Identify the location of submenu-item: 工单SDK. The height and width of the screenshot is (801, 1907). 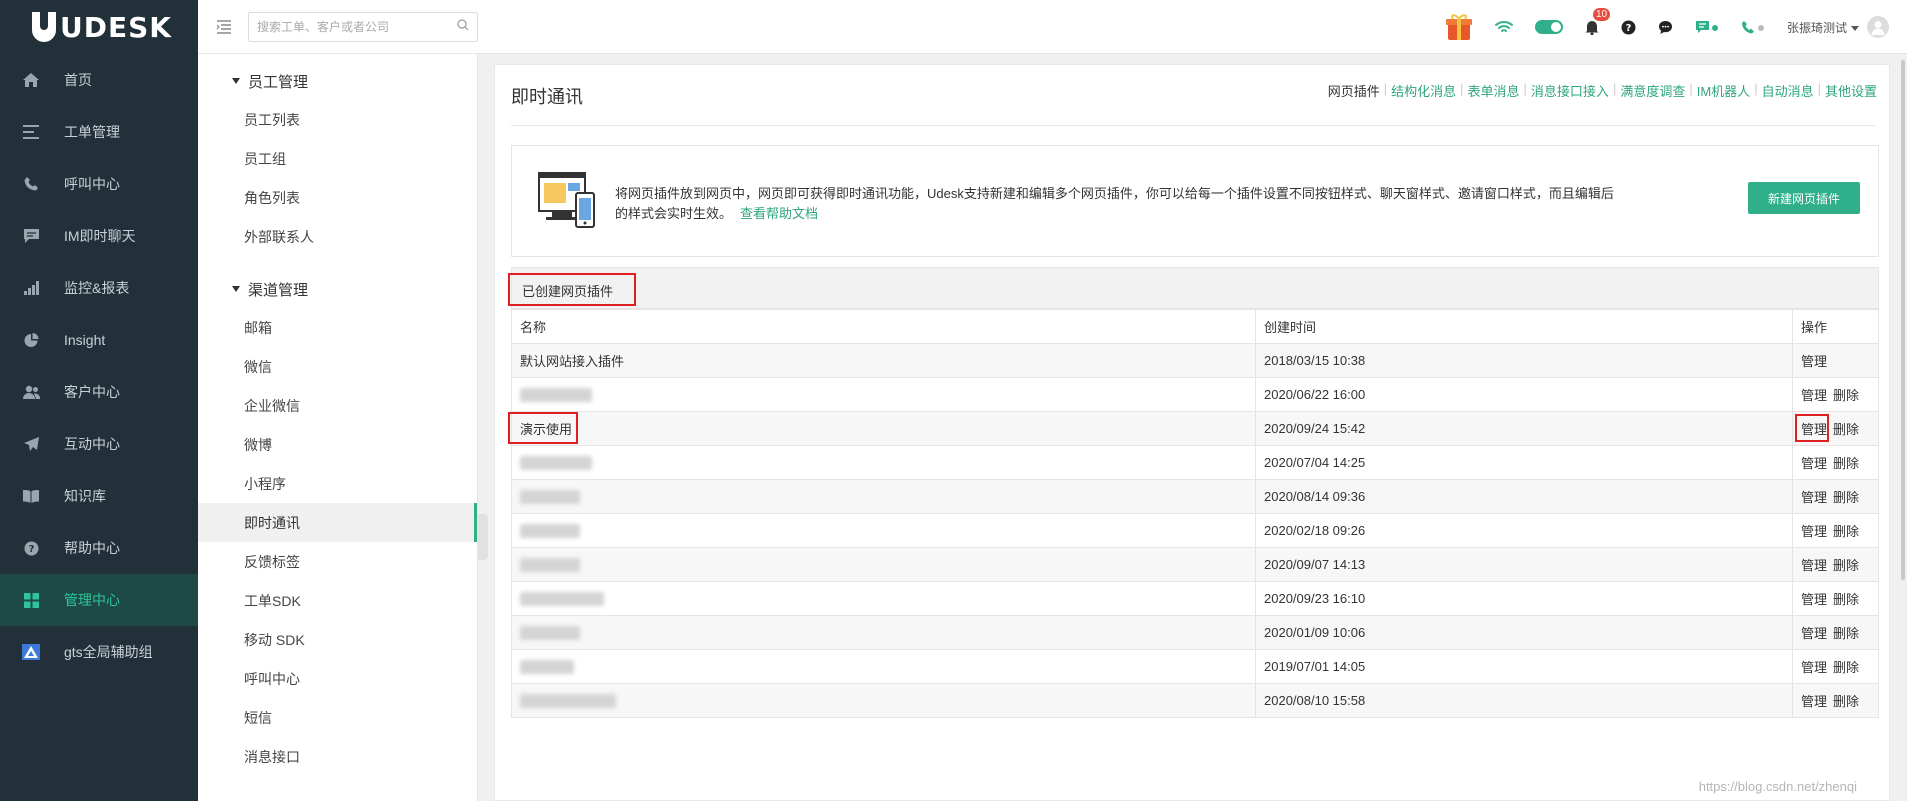
(337, 600).